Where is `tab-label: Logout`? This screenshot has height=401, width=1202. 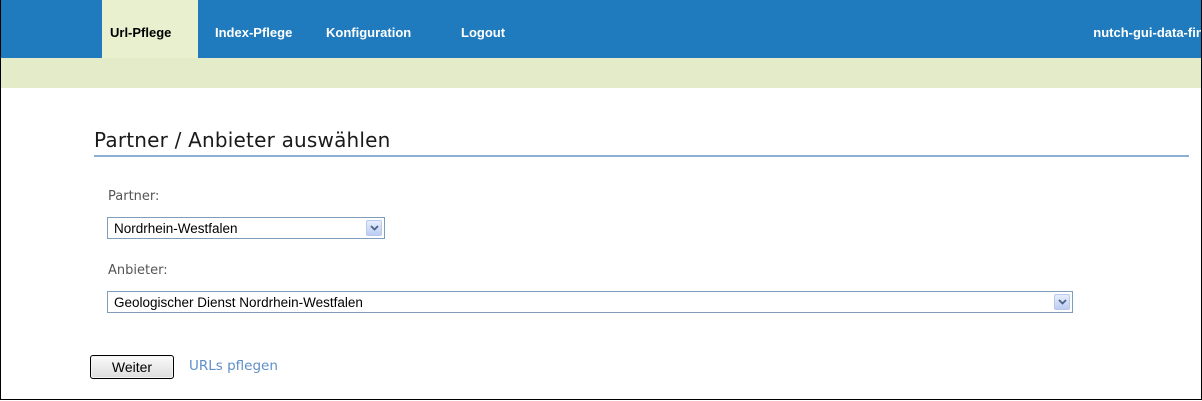 tab-label: Logout is located at coordinates (483, 32).